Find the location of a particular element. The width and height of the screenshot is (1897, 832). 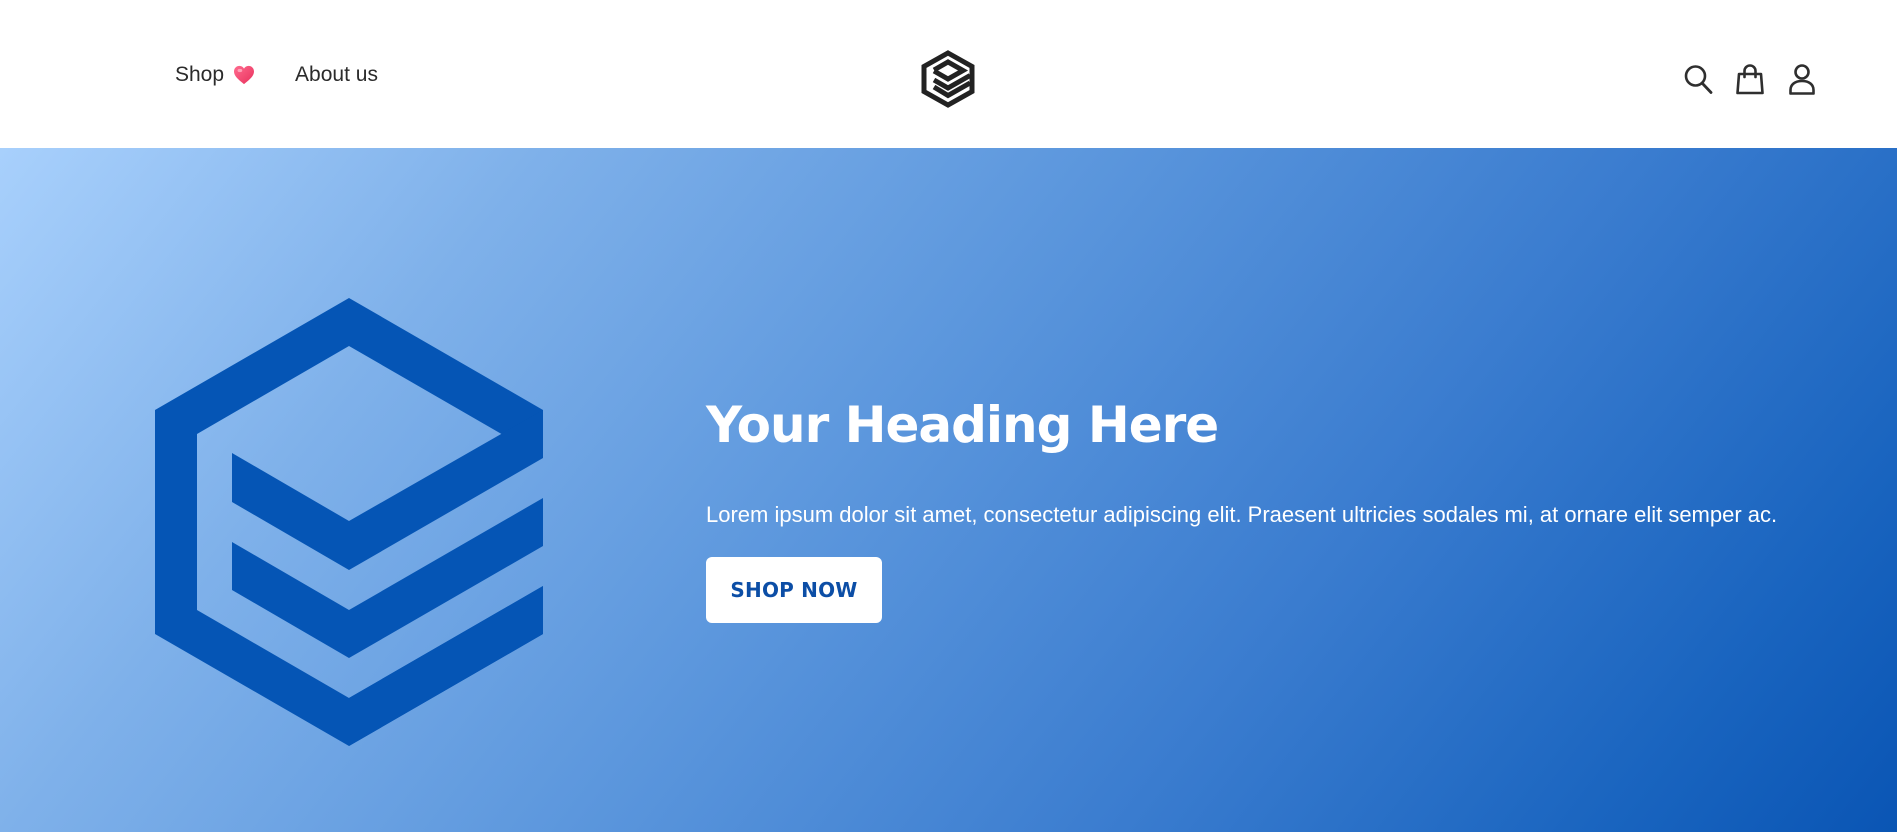

main-nav: Shop About us is located at coordinates (276, 74).